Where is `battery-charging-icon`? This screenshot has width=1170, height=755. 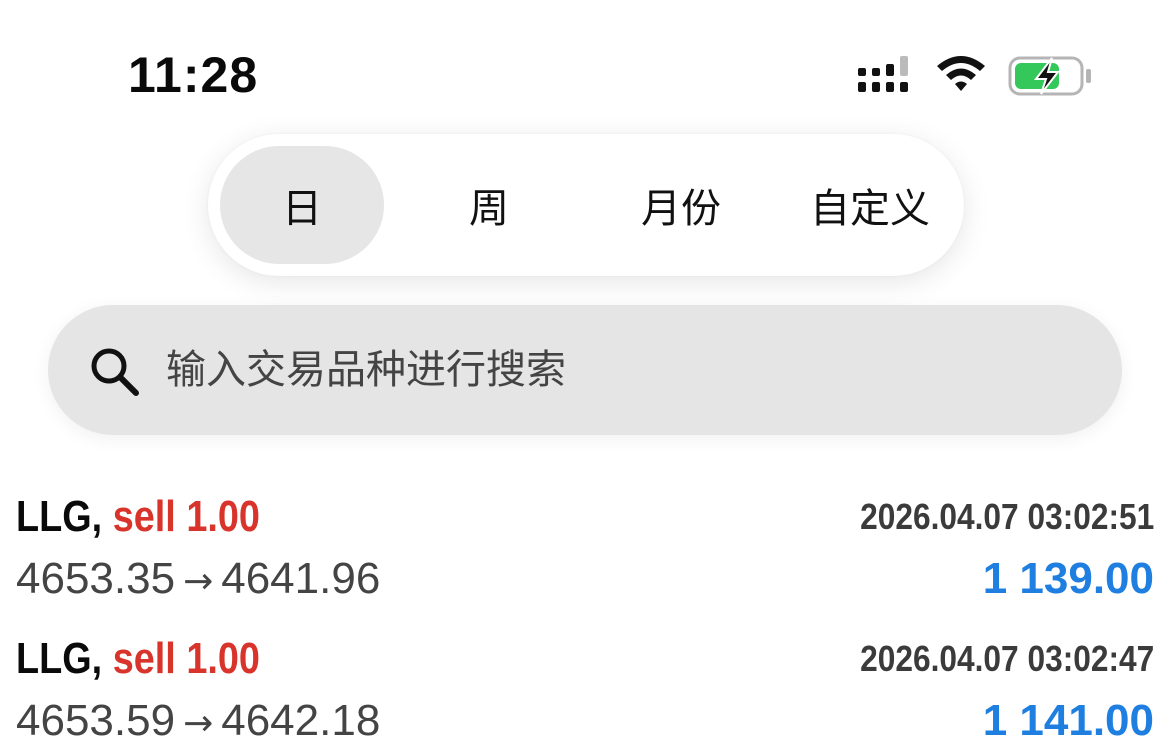
battery-charging-icon is located at coordinates (1049, 76).